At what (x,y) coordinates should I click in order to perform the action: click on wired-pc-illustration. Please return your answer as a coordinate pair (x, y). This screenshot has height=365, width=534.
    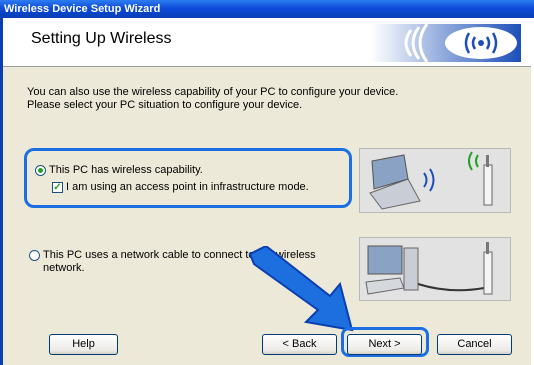
    Looking at the image, I should click on (435, 269).